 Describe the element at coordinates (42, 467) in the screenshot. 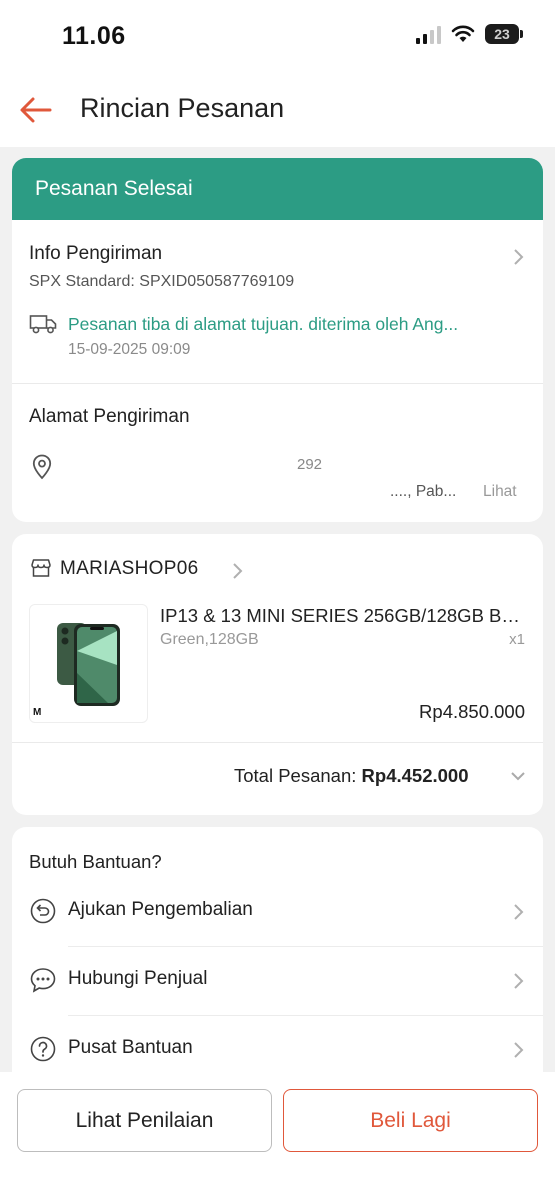

I see `location-pin-icon` at that location.